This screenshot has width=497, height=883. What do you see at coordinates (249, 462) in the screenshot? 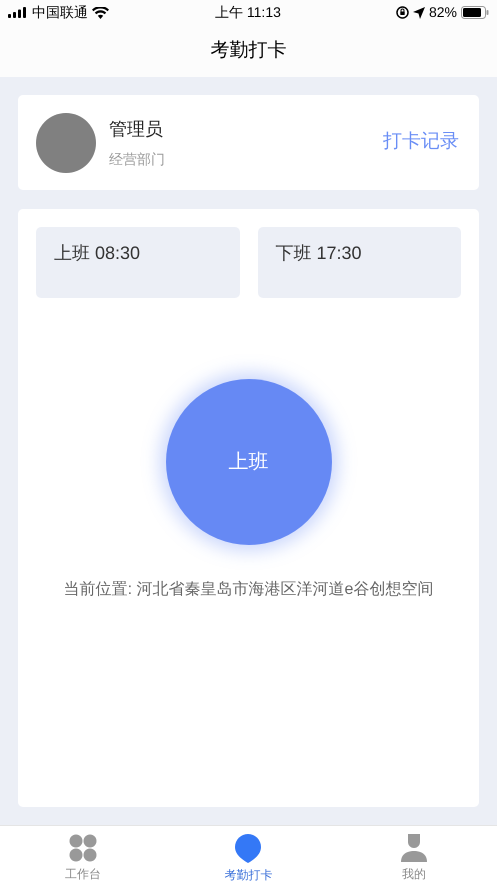
I see `punch-button: 上班` at bounding box center [249, 462].